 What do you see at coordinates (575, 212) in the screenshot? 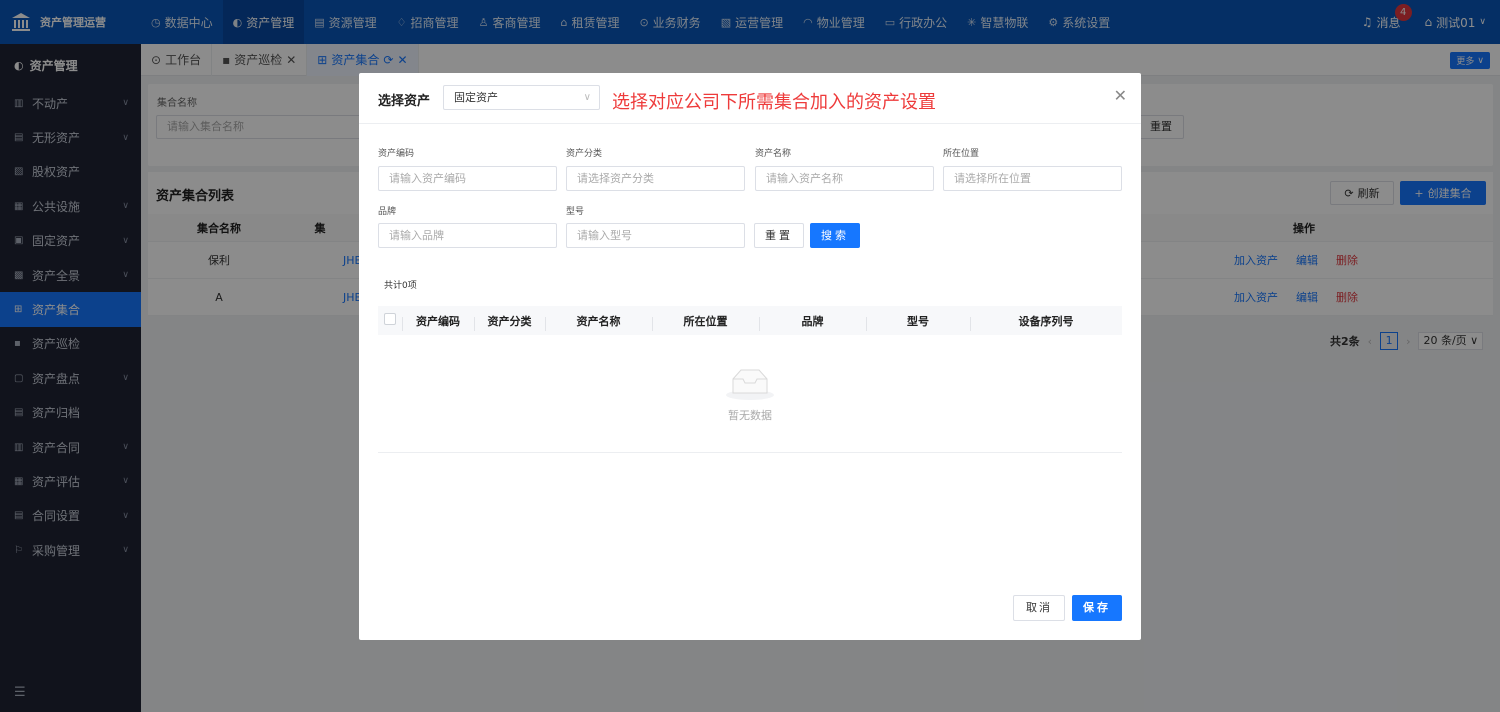
I see `model-label: 型号` at bounding box center [575, 212].